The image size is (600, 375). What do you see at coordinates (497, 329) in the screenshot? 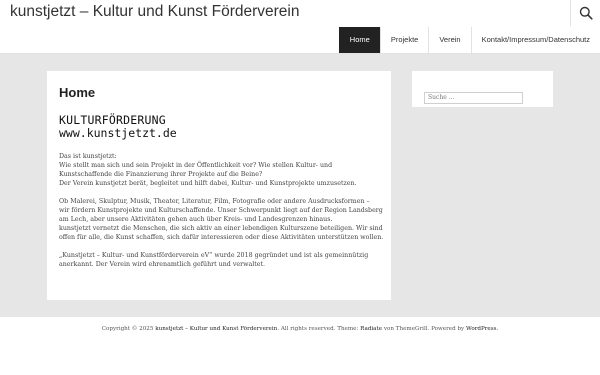
I see `end-text: .` at bounding box center [497, 329].